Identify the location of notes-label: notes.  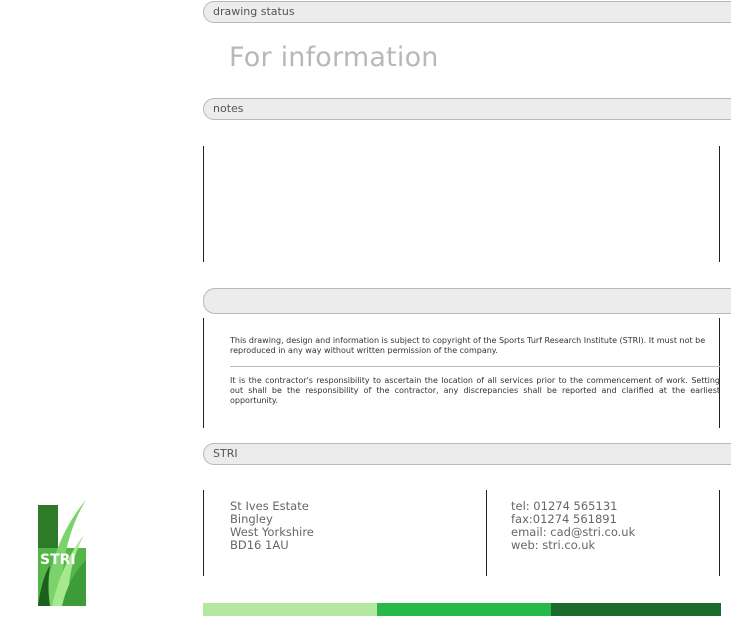
(228, 108).